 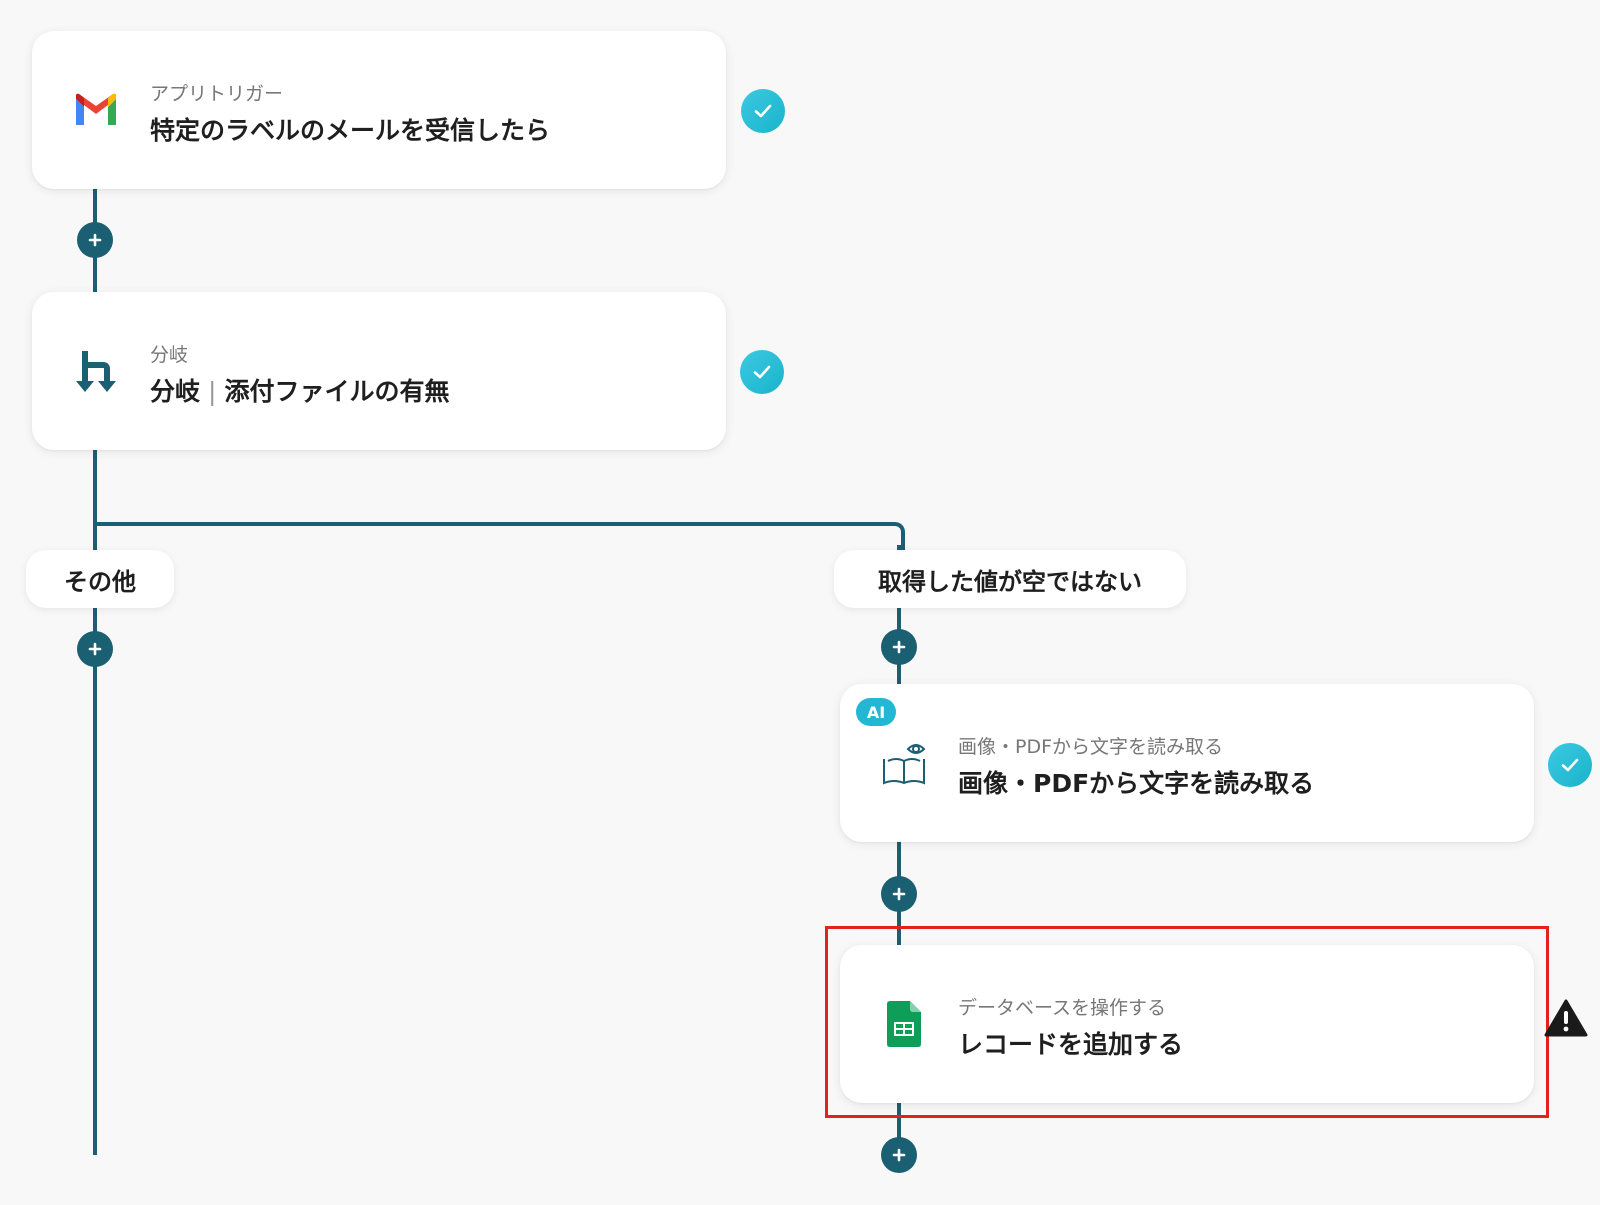 I want to click on step-subtitle: アプリトリガー, so click(x=217, y=94).